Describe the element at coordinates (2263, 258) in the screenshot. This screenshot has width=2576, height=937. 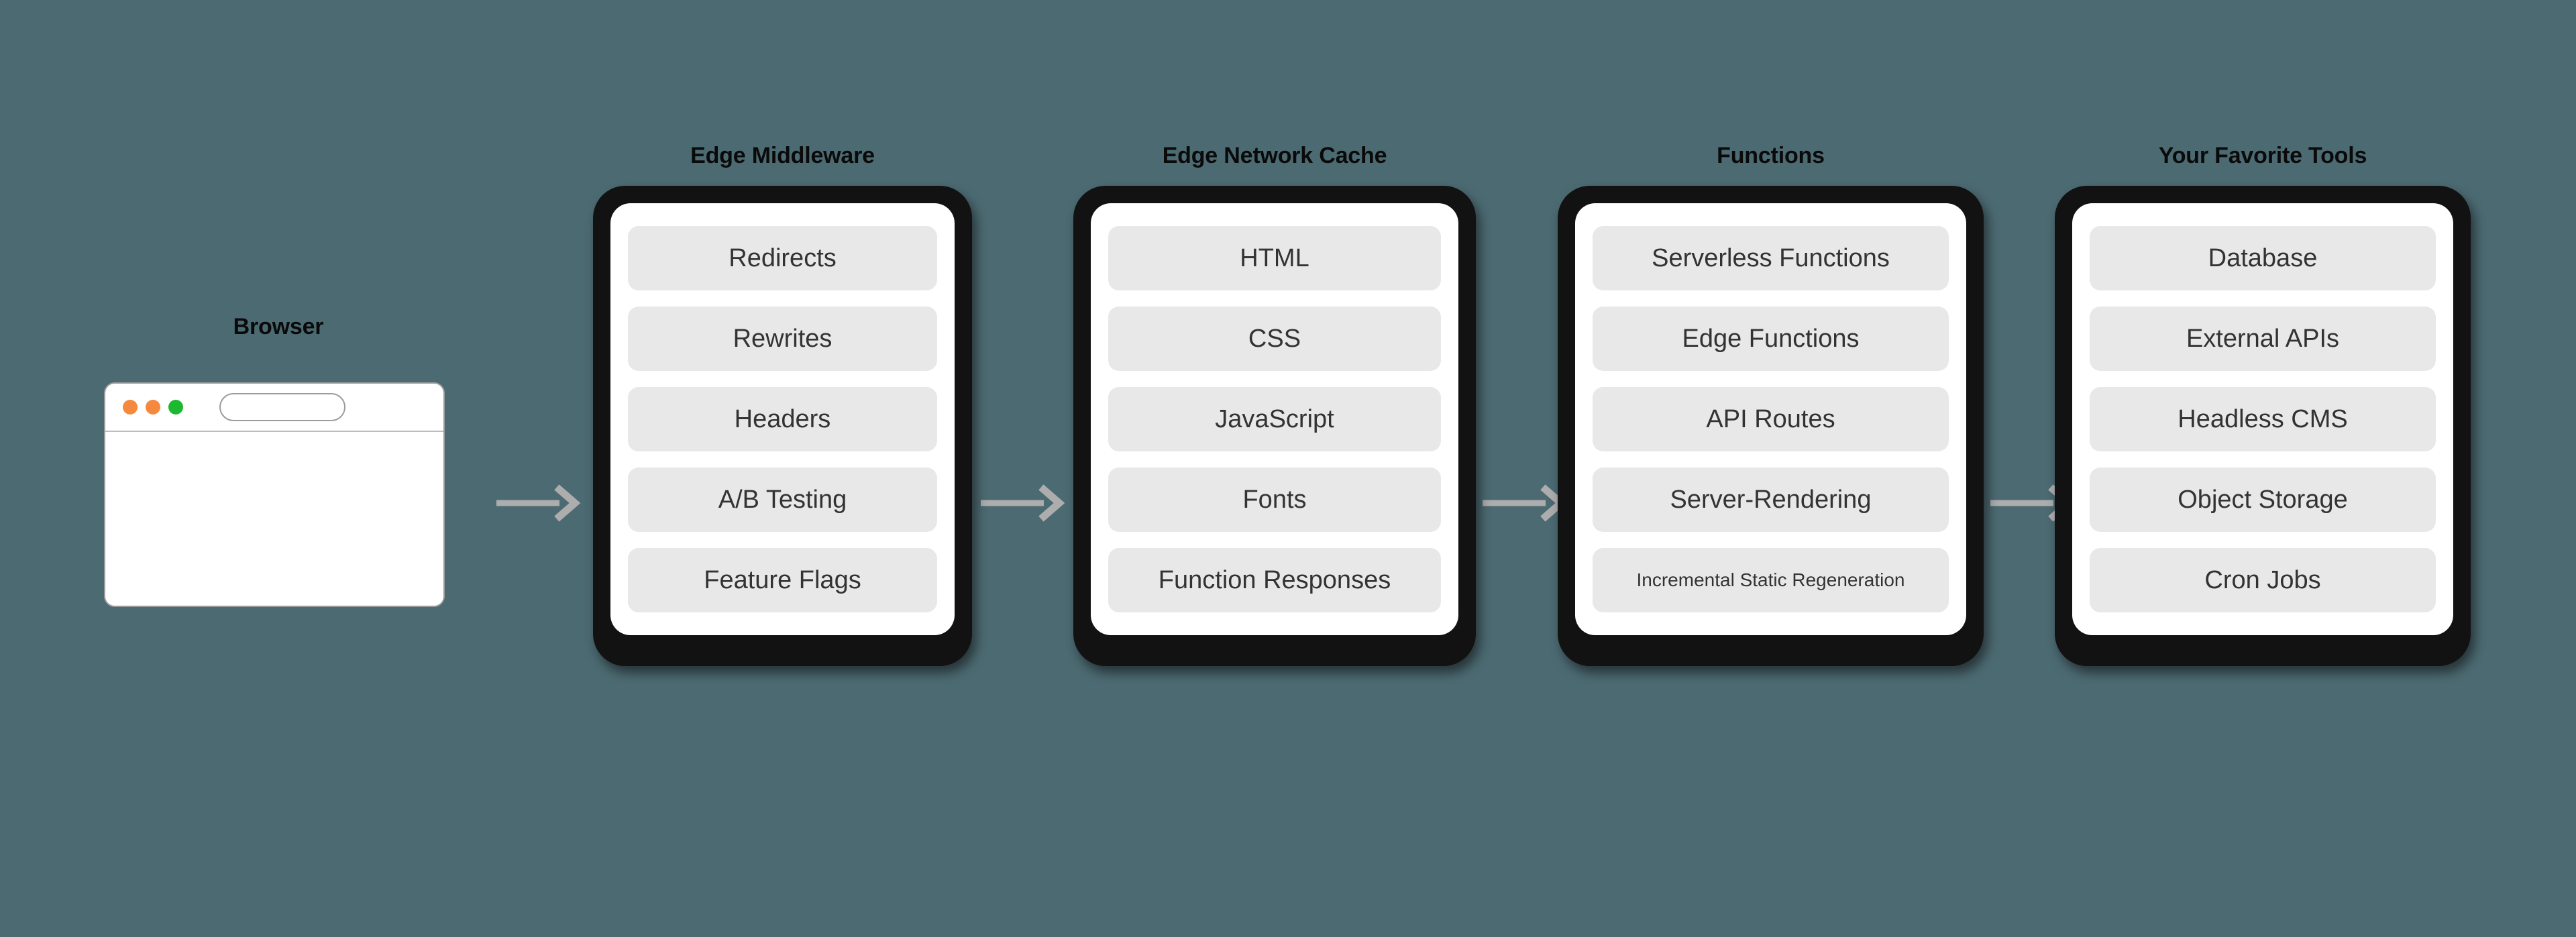
I see `feature-pill: Database` at that location.